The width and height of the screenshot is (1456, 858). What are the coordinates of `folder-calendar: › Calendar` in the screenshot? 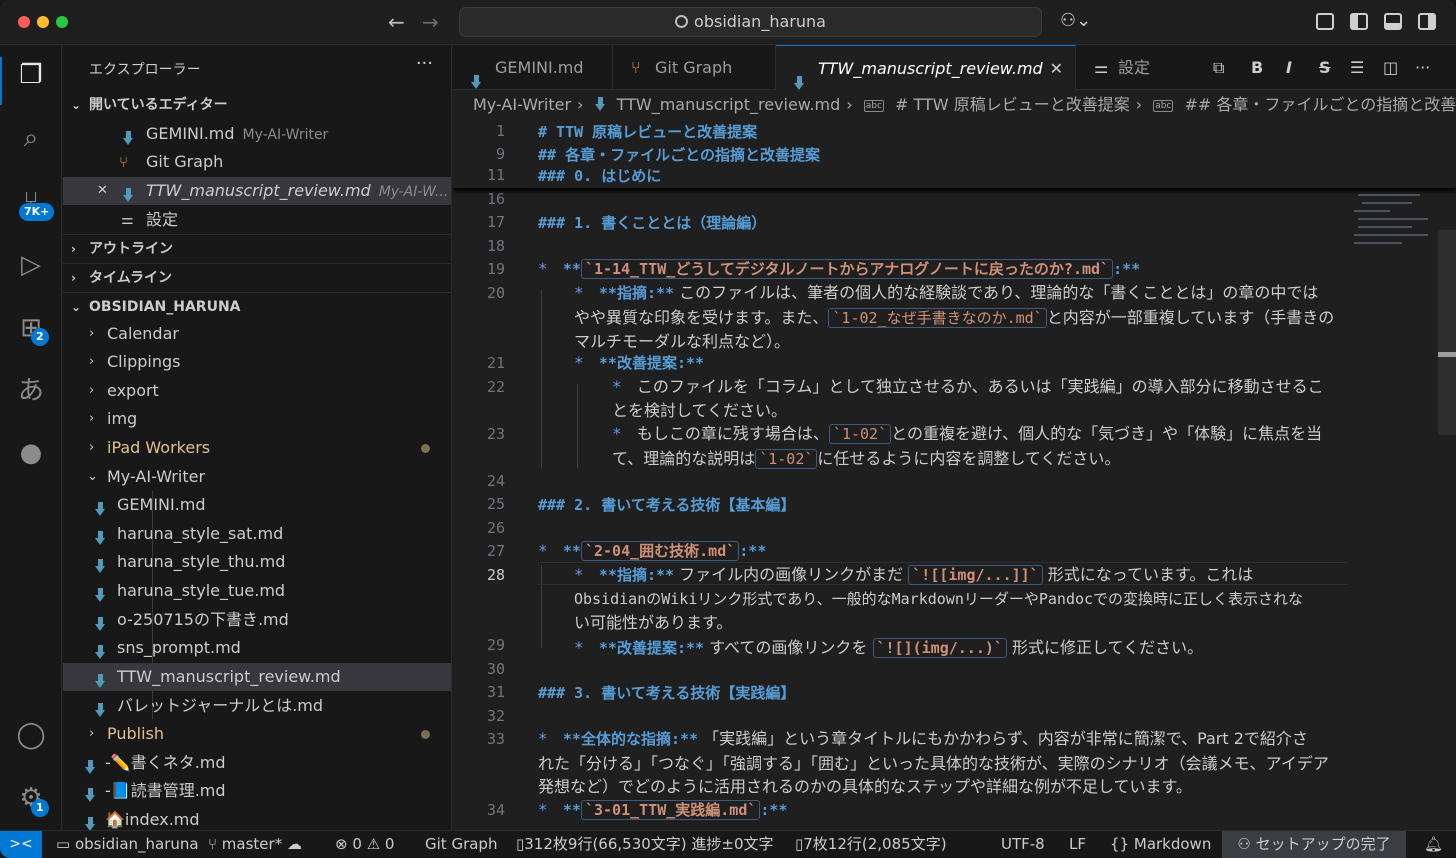 It's located at (257, 334).